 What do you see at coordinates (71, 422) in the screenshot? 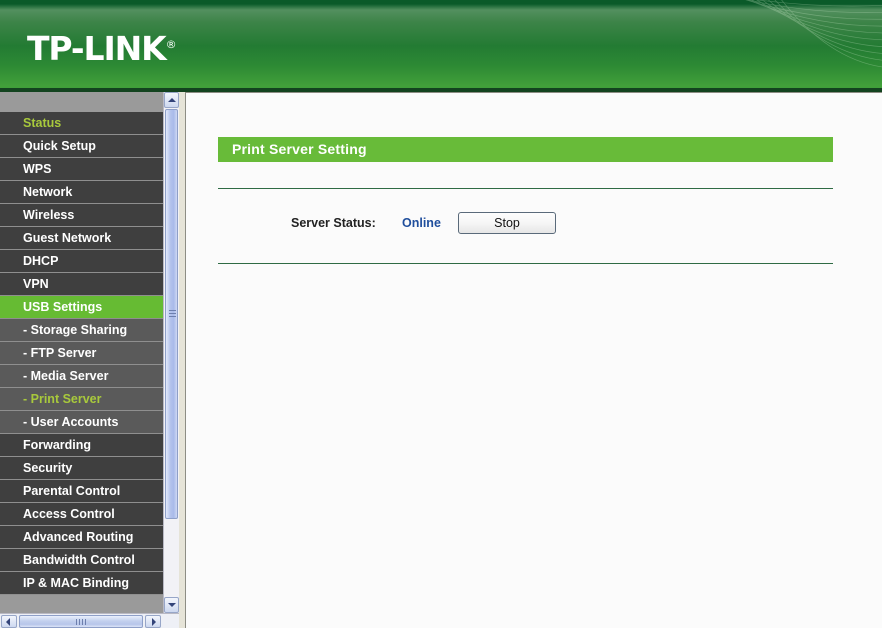
I see `sidebar-item-label: - User Accounts` at bounding box center [71, 422].